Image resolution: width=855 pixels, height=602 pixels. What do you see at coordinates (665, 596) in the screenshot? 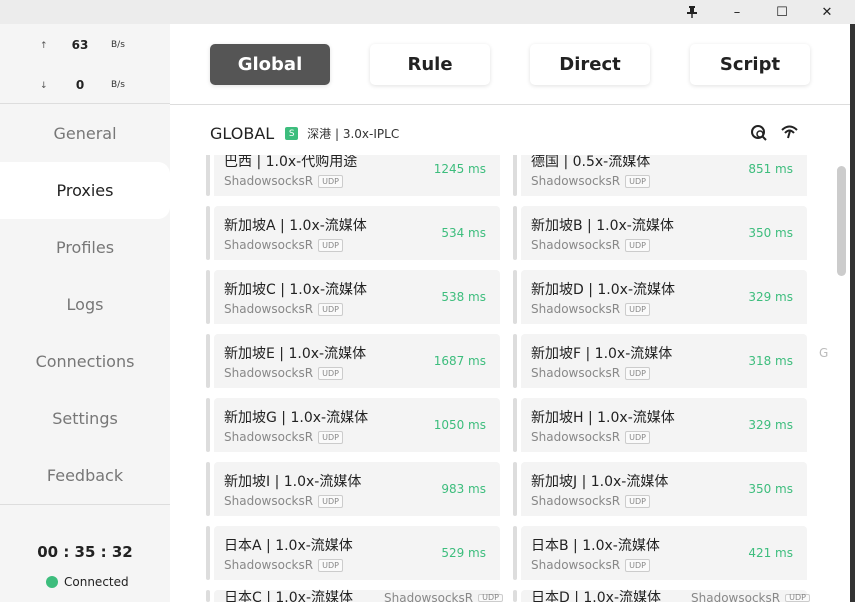
I see `proxy-card-body: 日本D | 1.0x-流媒体 ShadowsocksR UDP` at bounding box center [665, 596].